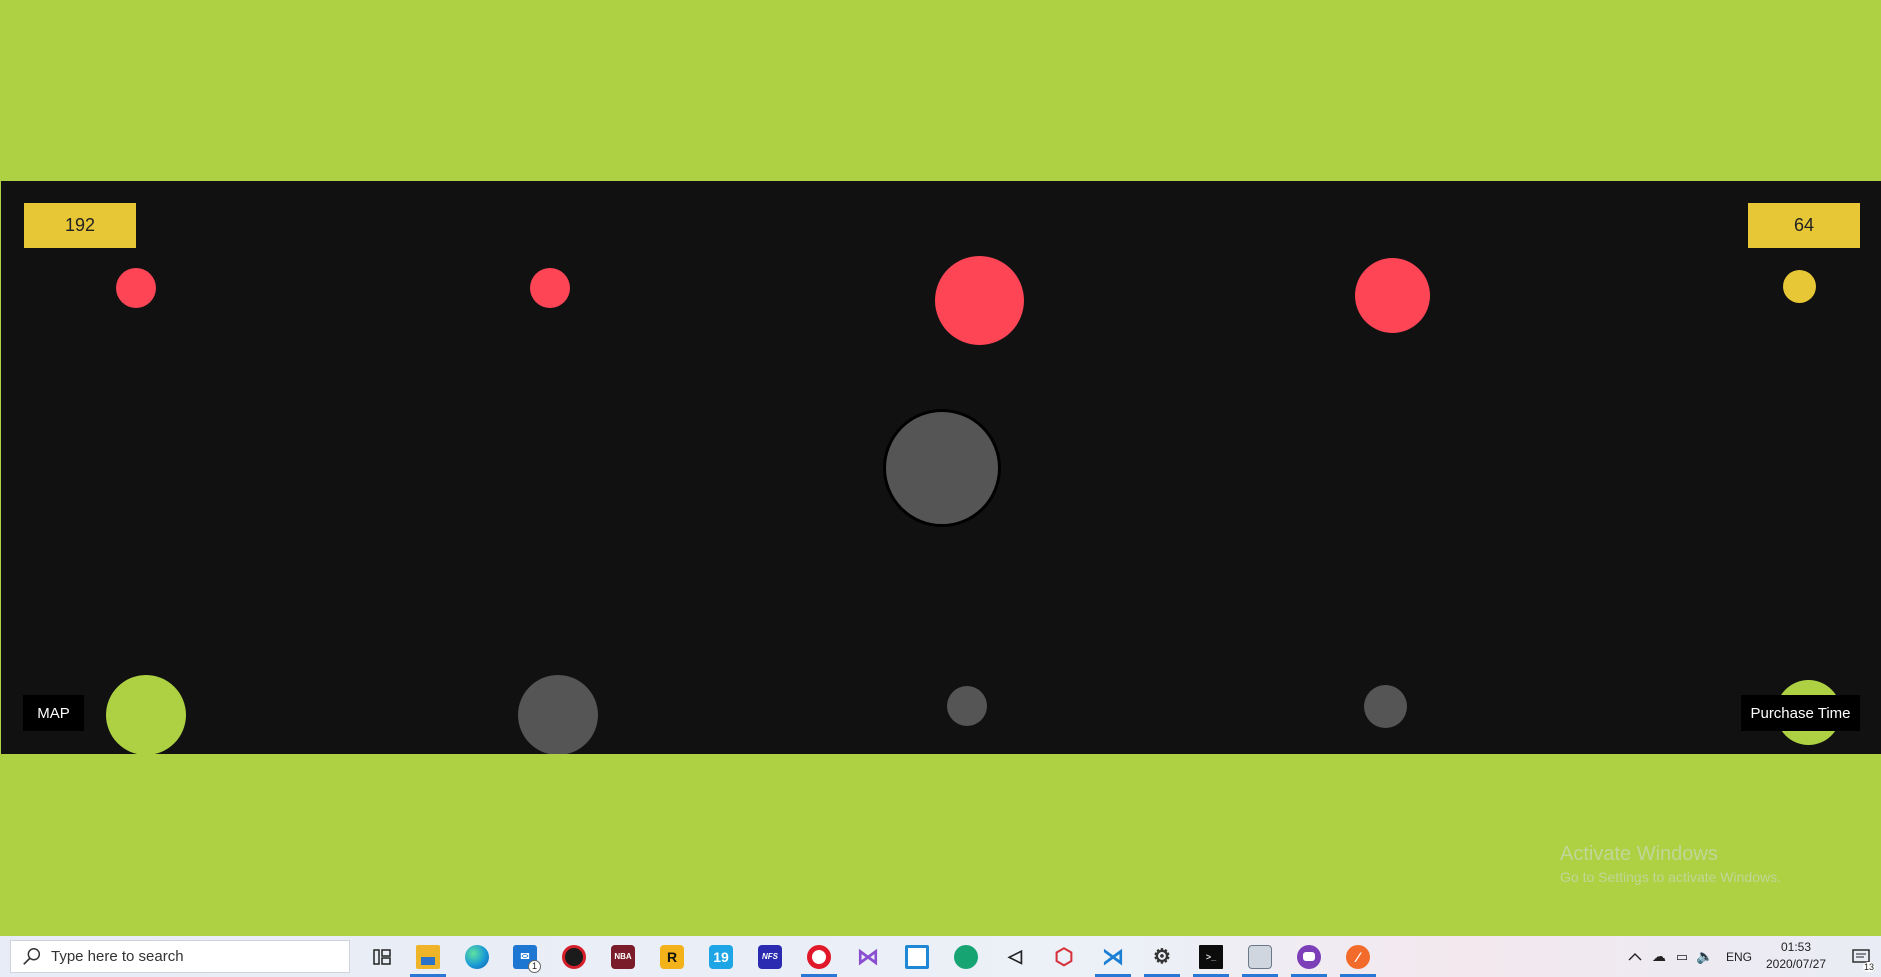  Describe the element at coordinates (1800, 713) in the screenshot. I see `purchase-time-button: Purchase Time` at that location.